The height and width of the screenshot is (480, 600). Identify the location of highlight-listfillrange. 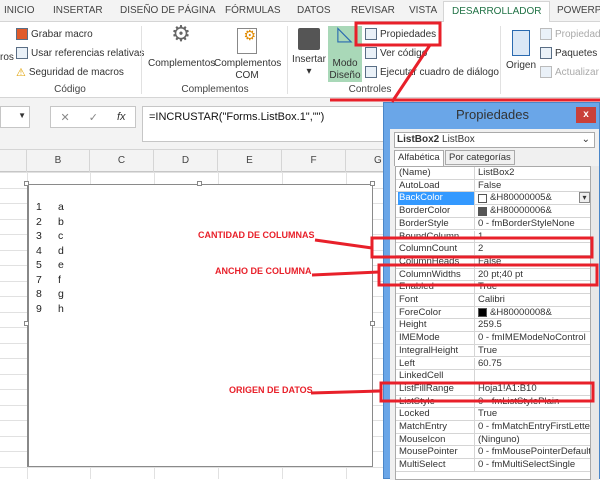
(487, 392).